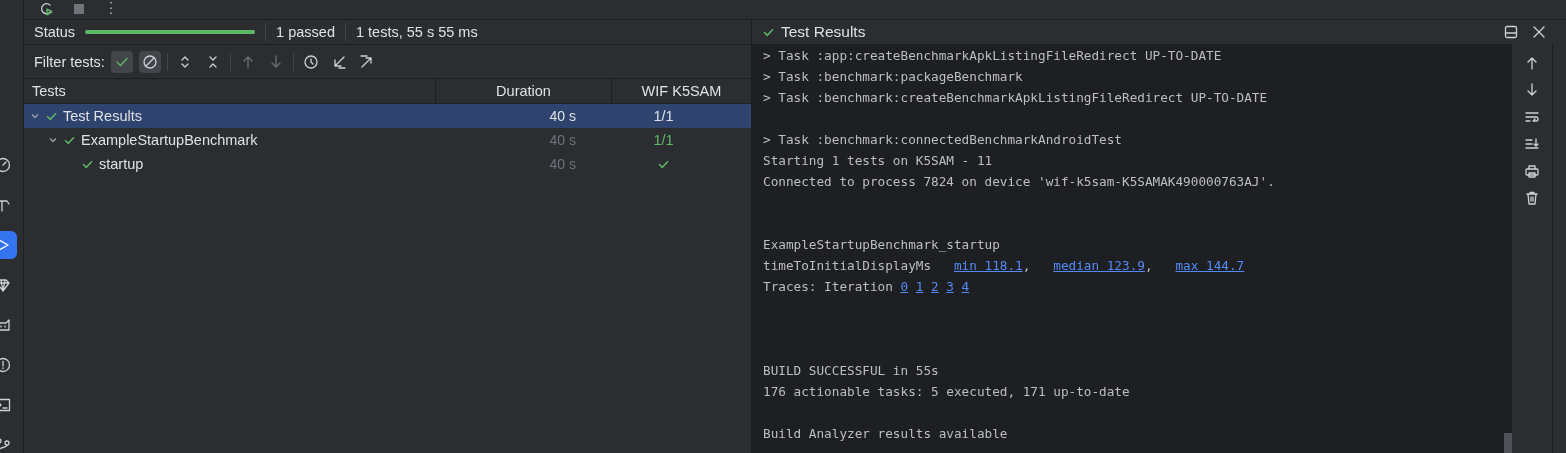 The width and height of the screenshot is (1566, 453). Describe the element at coordinates (1015, 97) in the screenshot. I see `console-text: > Task :benchmark:createBenchmarkApkListingFileRedirect UP-TO-DATE` at that location.